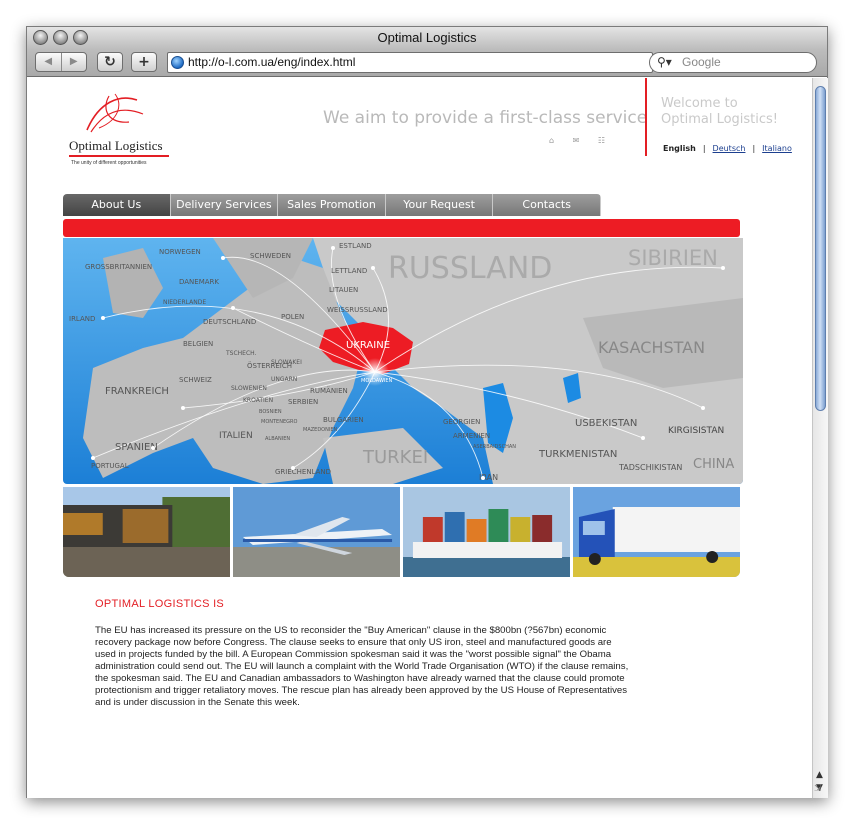 This screenshot has width=854, height=818. What do you see at coordinates (116, 146) in the screenshot?
I see `logo-name: Optimal Logistics` at bounding box center [116, 146].